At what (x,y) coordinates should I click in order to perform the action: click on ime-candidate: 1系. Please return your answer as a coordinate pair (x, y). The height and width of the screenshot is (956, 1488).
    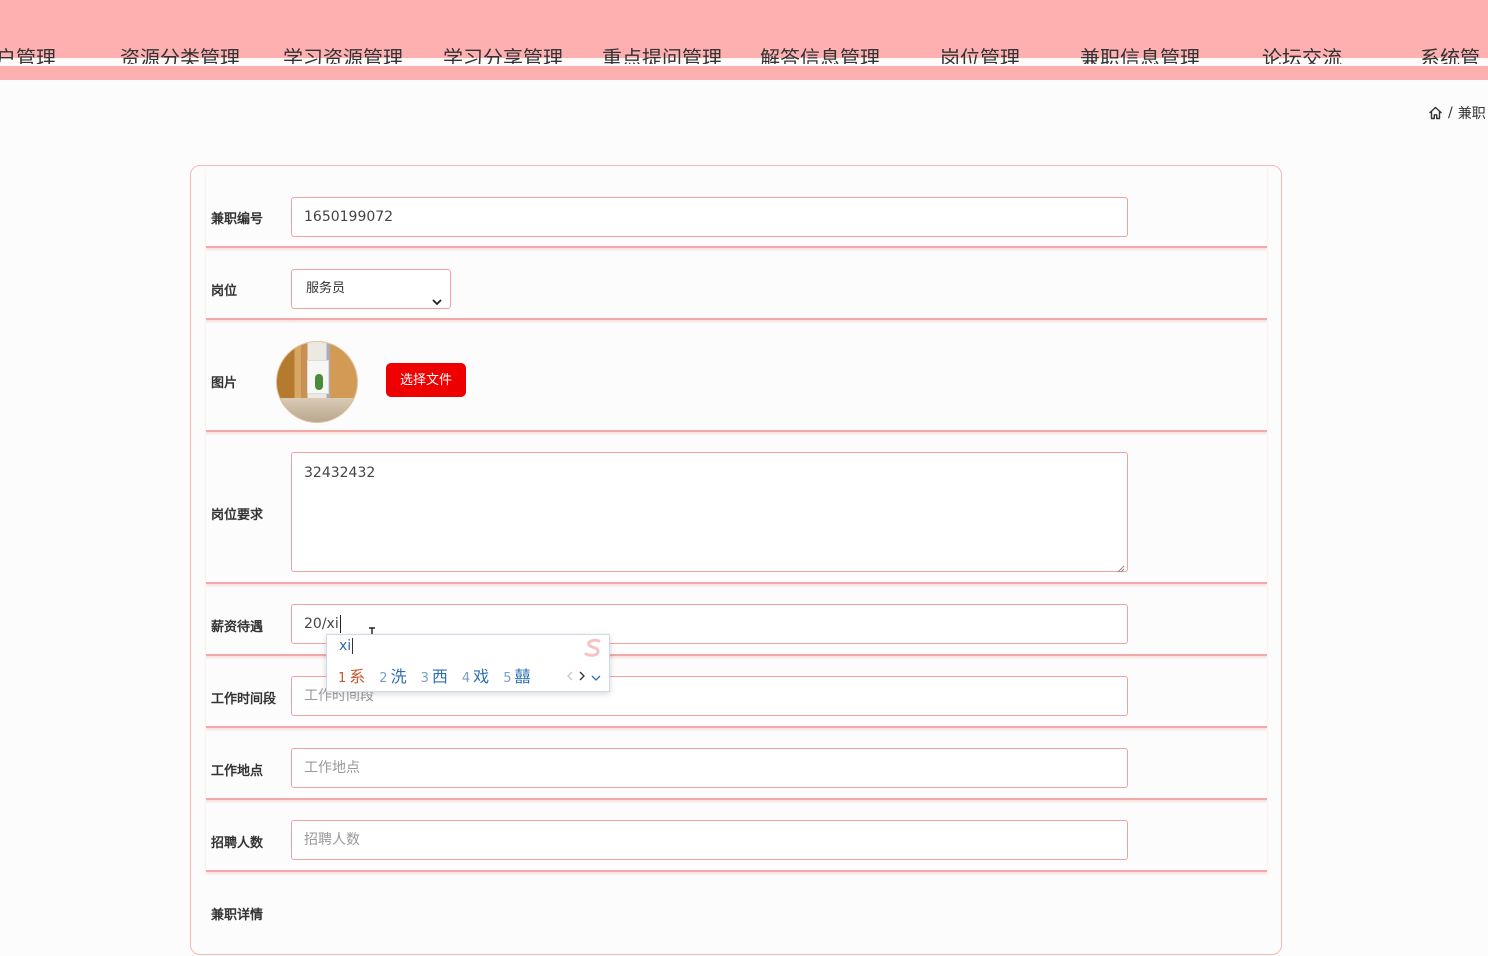
    Looking at the image, I should click on (351, 675).